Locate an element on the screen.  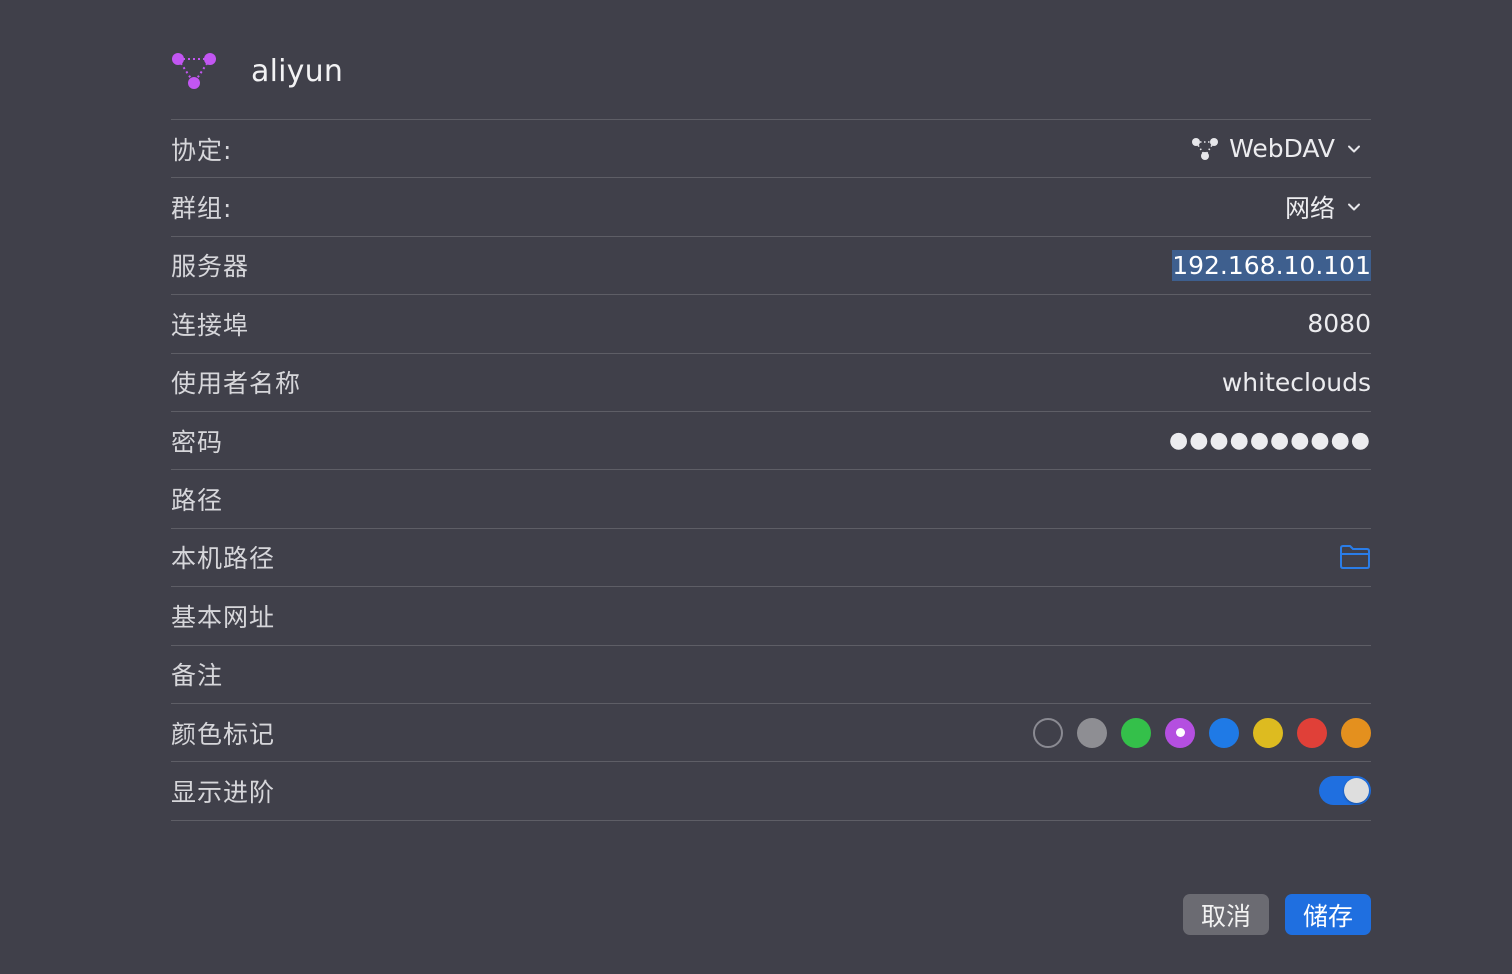
protocol-popup: WebDAV is located at coordinates (1276, 148).